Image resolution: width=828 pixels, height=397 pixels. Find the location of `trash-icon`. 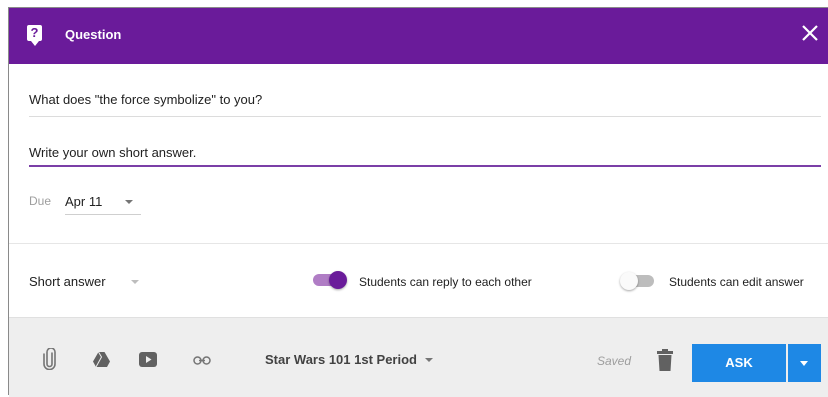

trash-icon is located at coordinates (665, 360).